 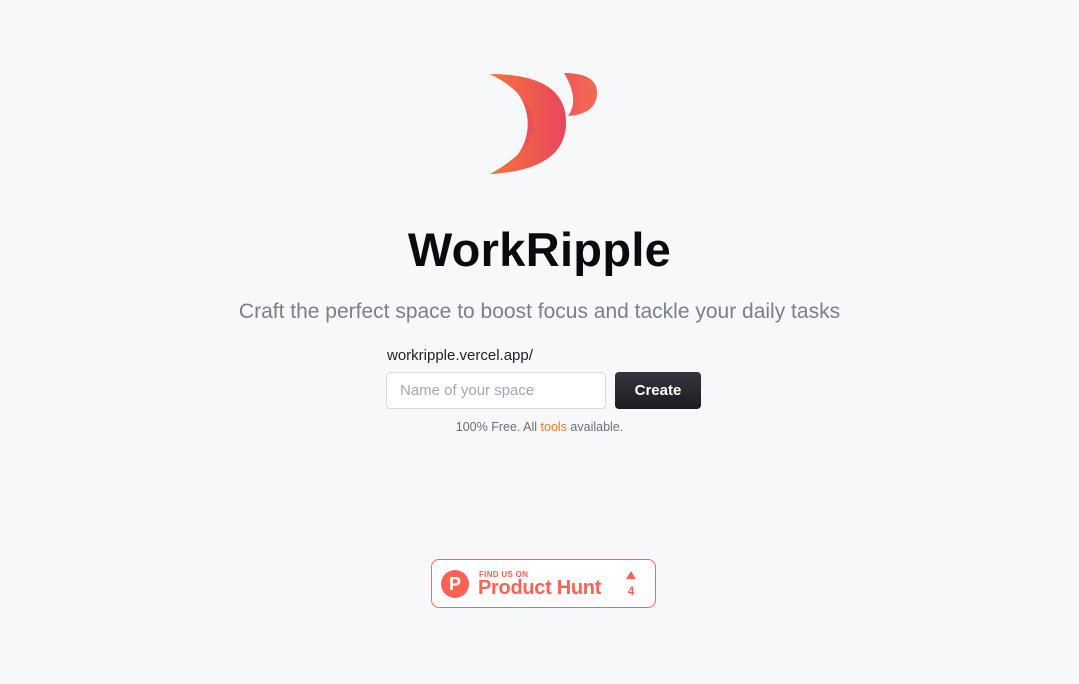 What do you see at coordinates (498, 427) in the screenshot?
I see `free-note-text: 100% Free. All` at bounding box center [498, 427].